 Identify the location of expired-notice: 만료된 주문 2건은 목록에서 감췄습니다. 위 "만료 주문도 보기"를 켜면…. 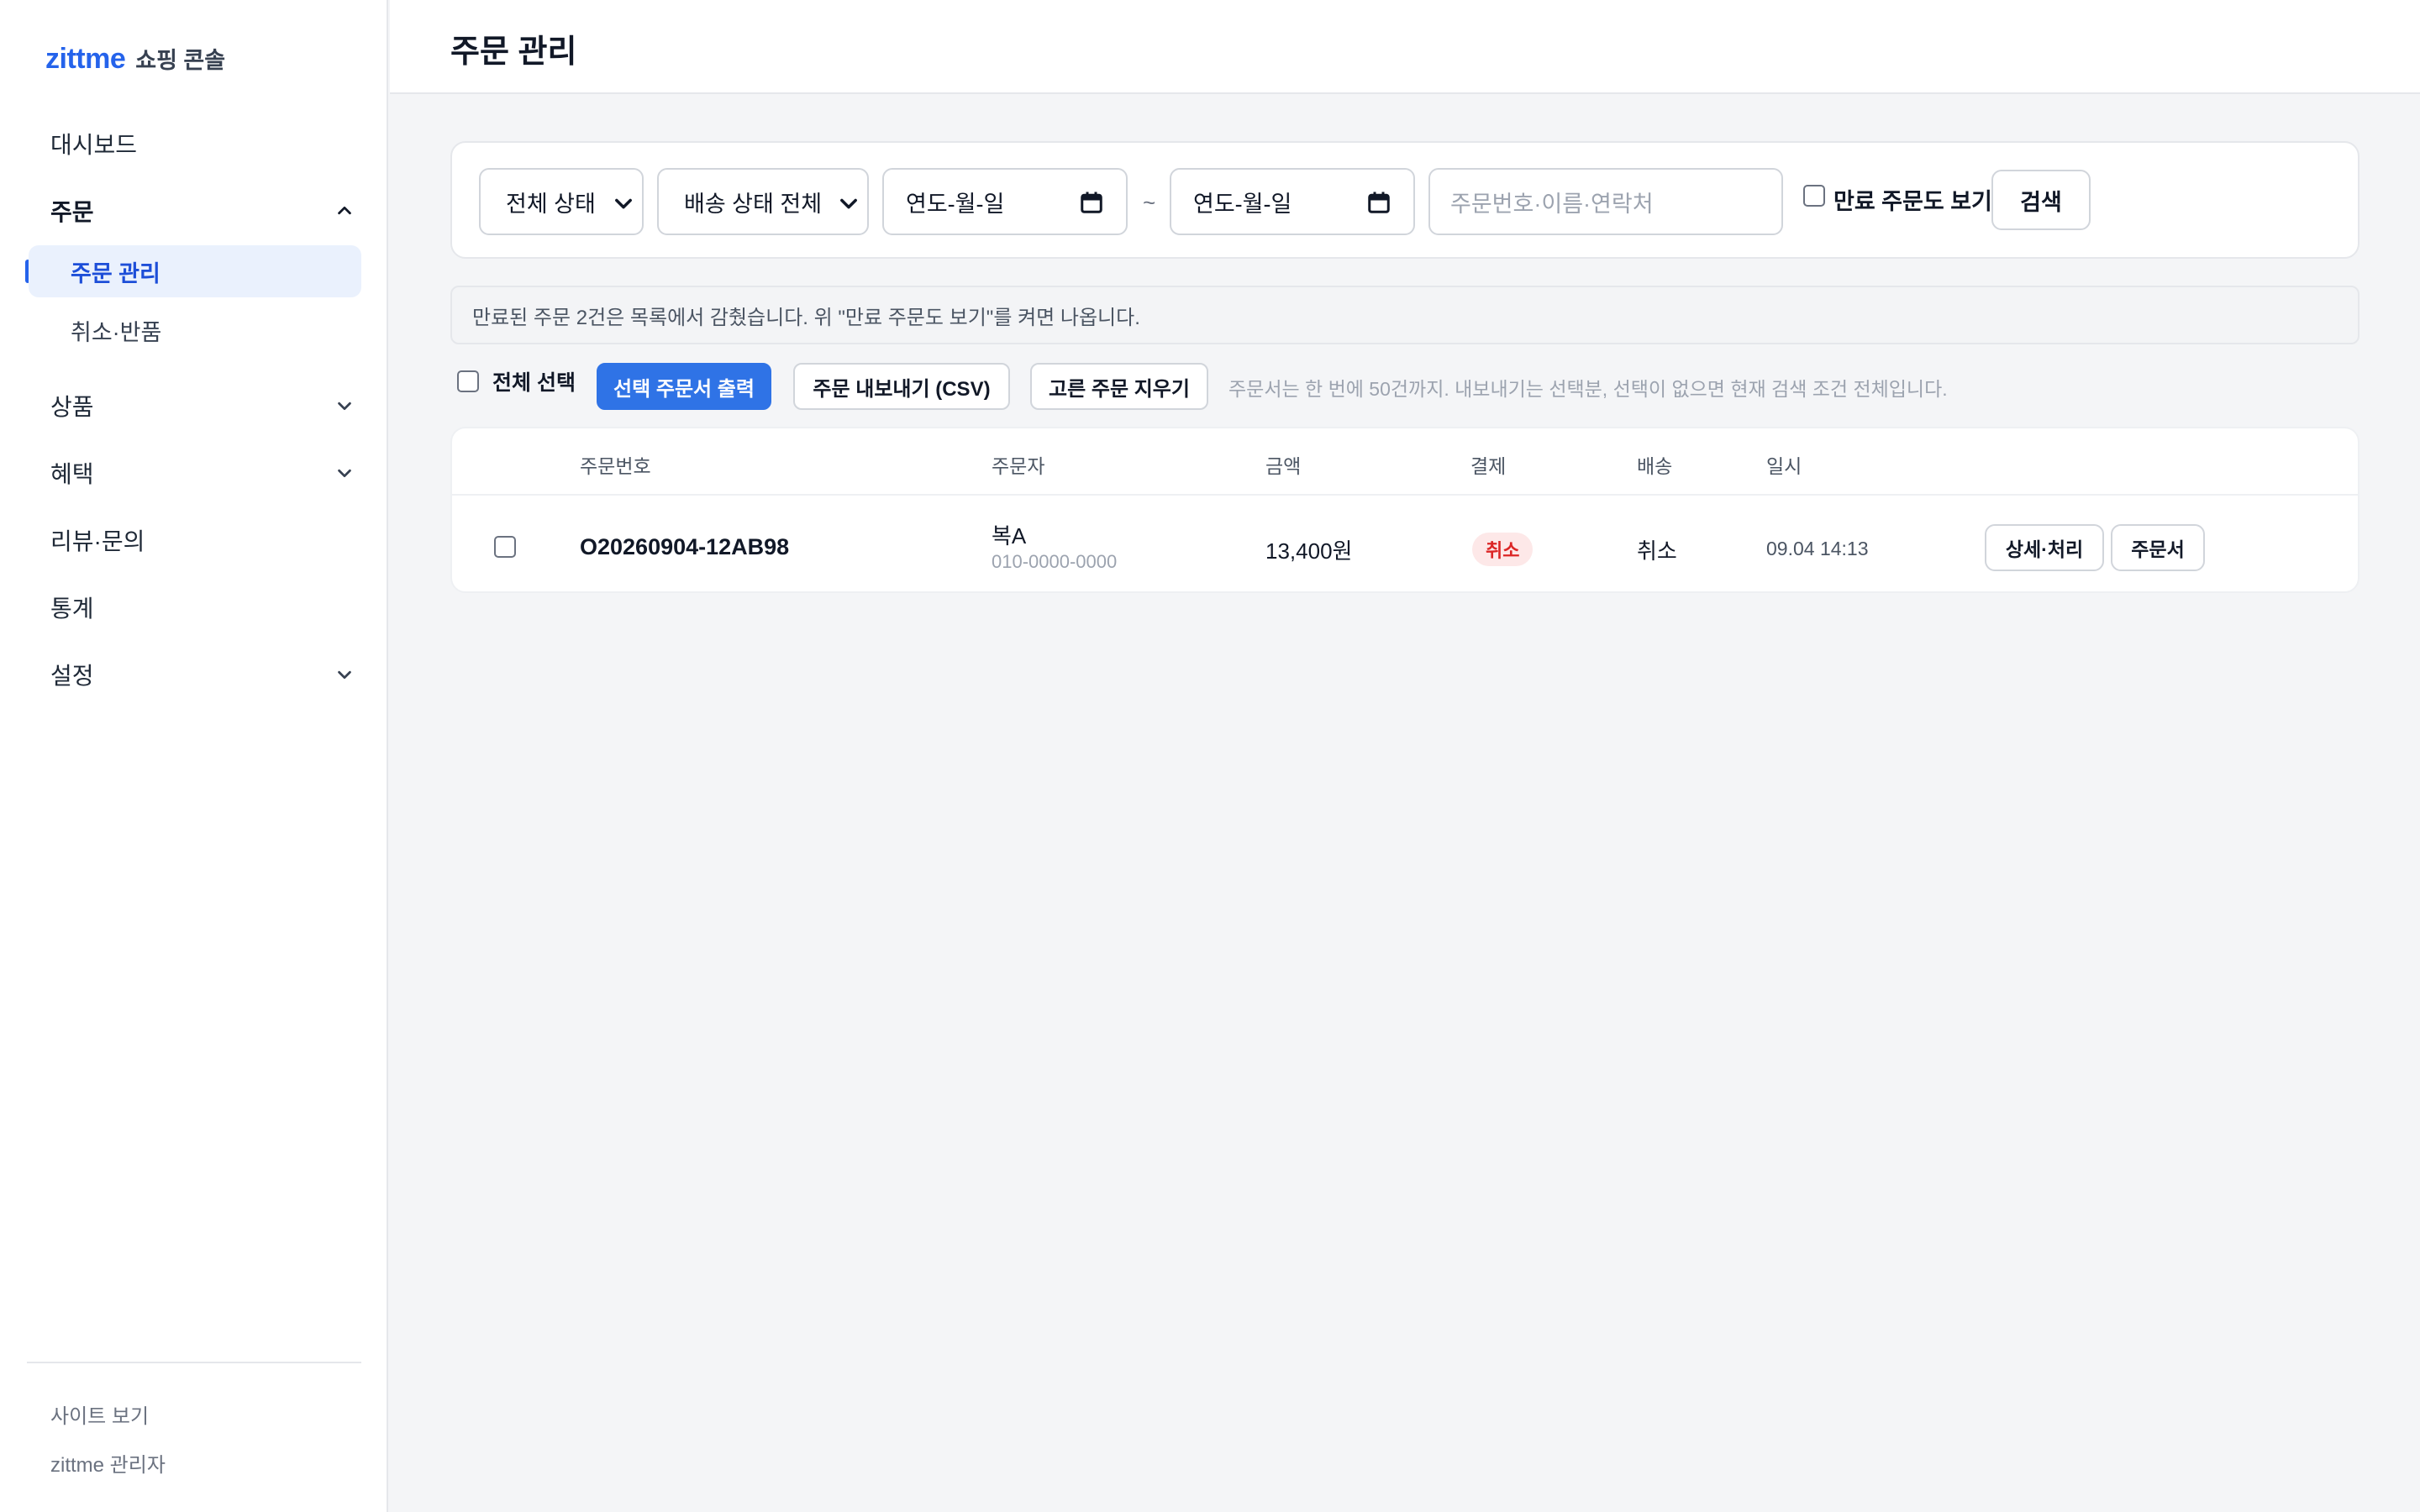
(1405, 315).